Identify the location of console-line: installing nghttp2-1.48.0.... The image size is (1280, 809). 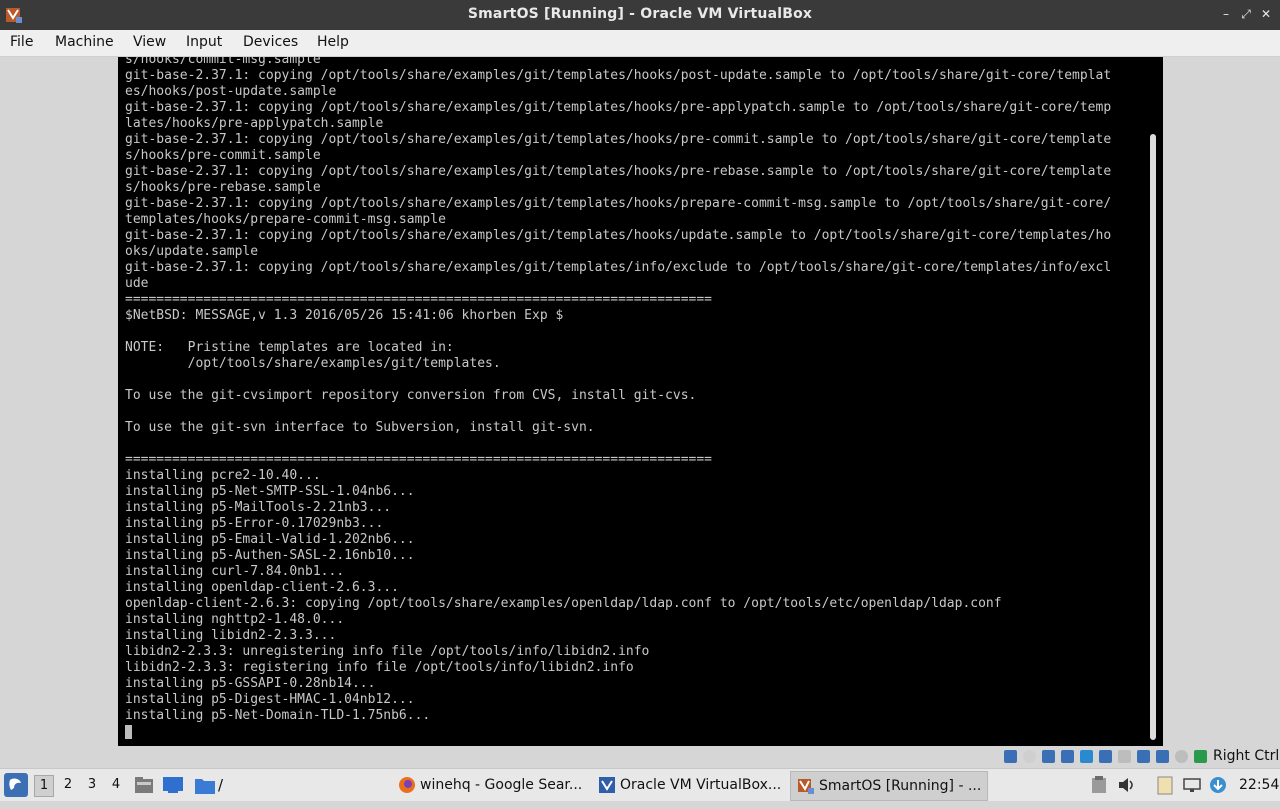
(235, 619).